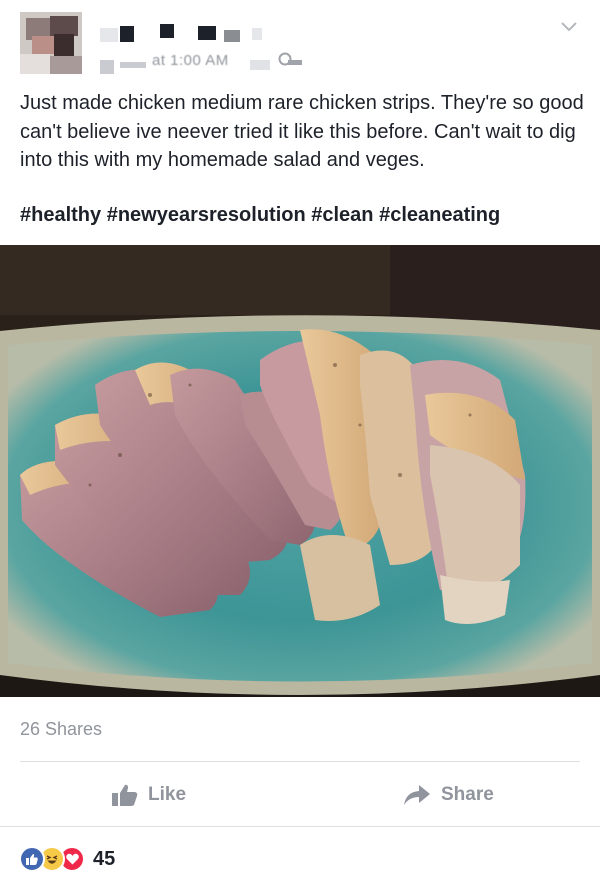 This screenshot has height=886, width=600. Describe the element at coordinates (342, 215) in the screenshot. I see `hashtag-link: #clean` at that location.